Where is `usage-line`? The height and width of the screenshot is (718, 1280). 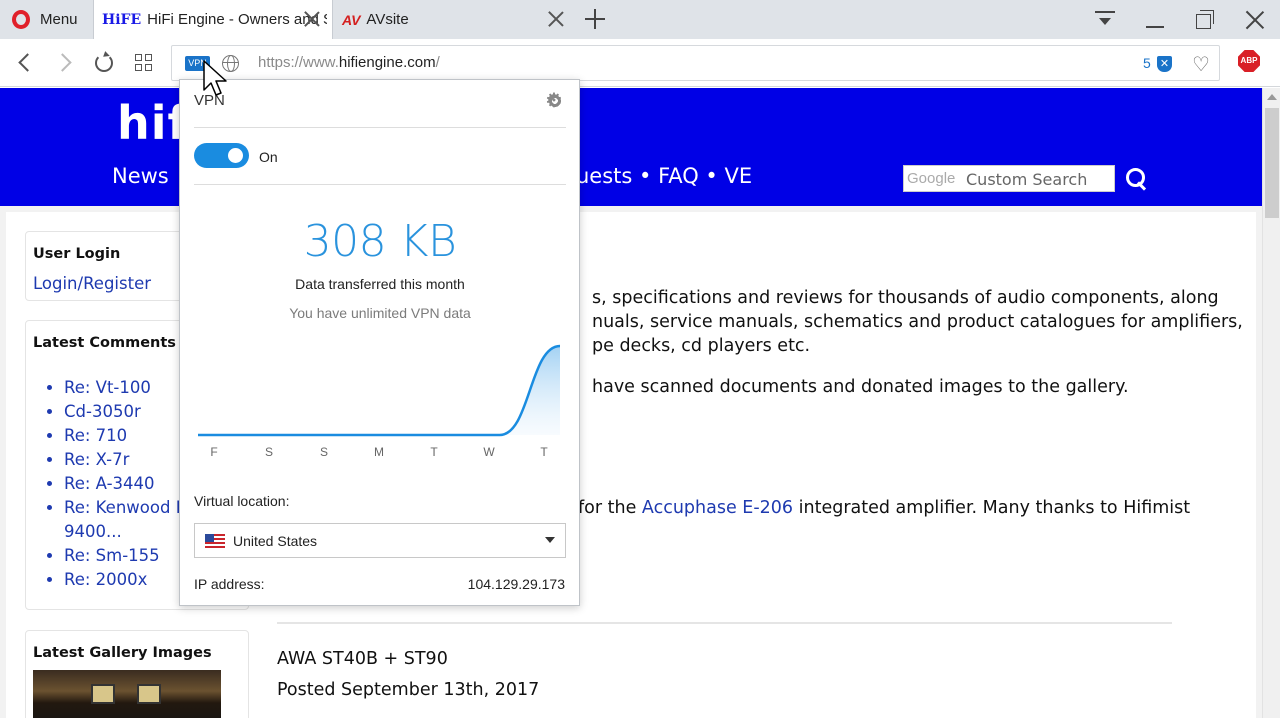 usage-line is located at coordinates (379, 390).